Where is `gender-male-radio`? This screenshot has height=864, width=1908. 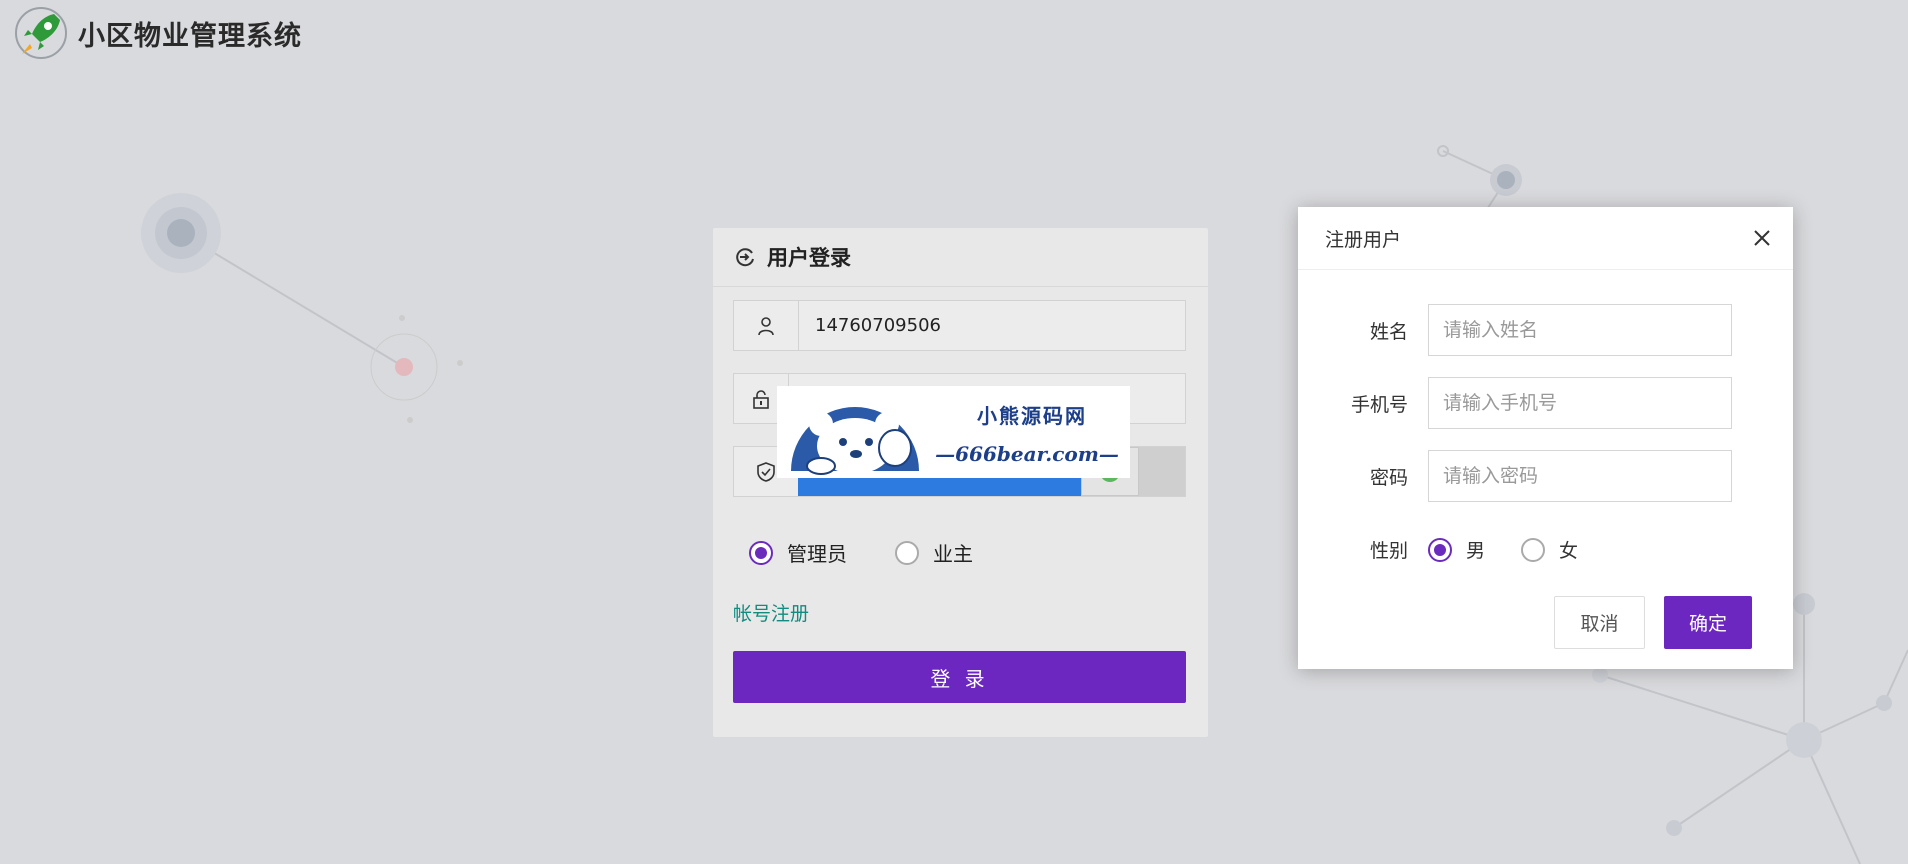 gender-male-radio is located at coordinates (1440, 549).